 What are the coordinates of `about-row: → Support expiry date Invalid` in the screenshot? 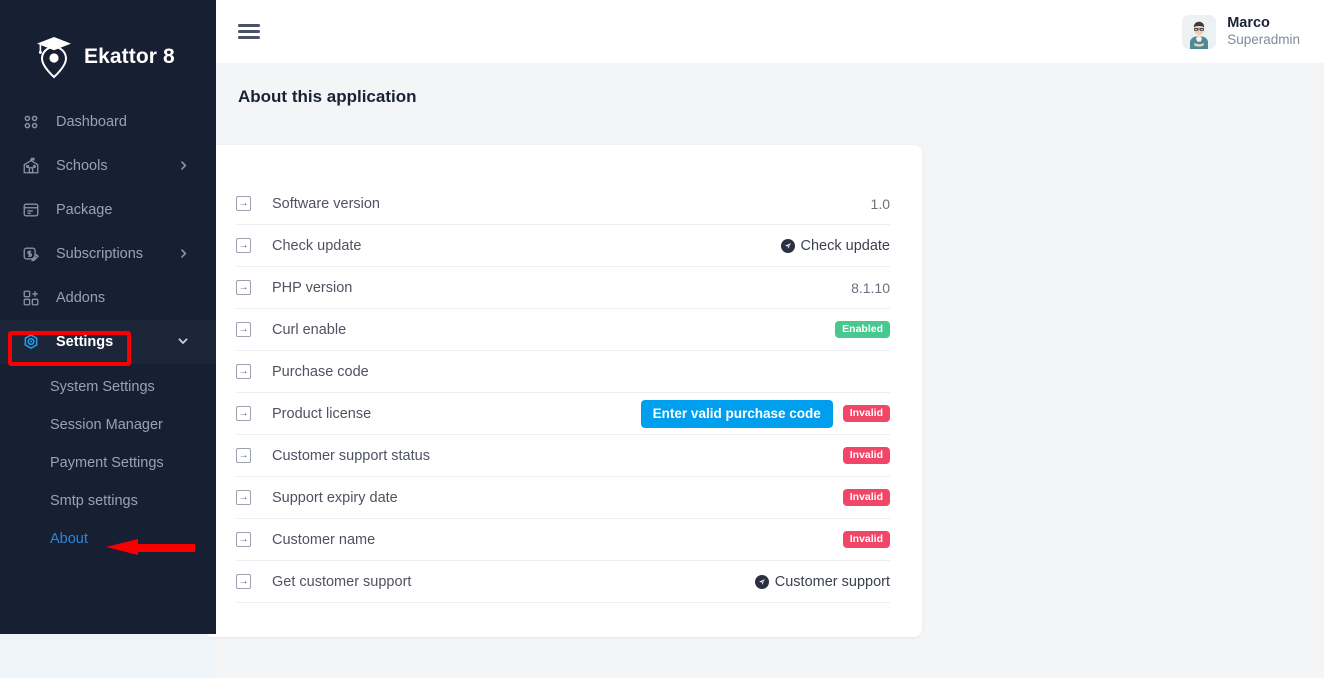 It's located at (563, 498).